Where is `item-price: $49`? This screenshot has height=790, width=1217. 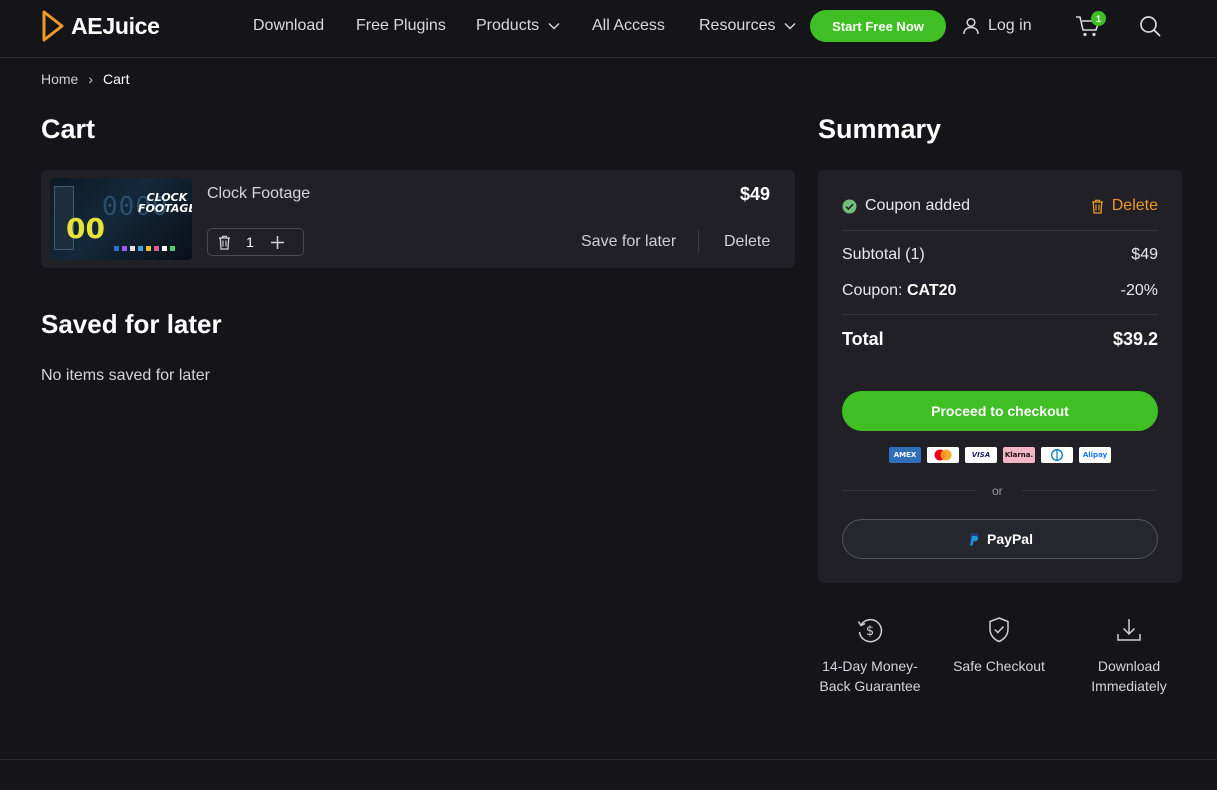
item-price: $49 is located at coordinates (754, 194).